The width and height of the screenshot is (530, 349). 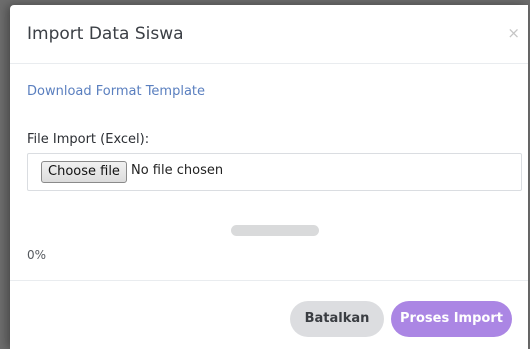 I want to click on process-import-button: Proses Import, so click(x=451, y=319).